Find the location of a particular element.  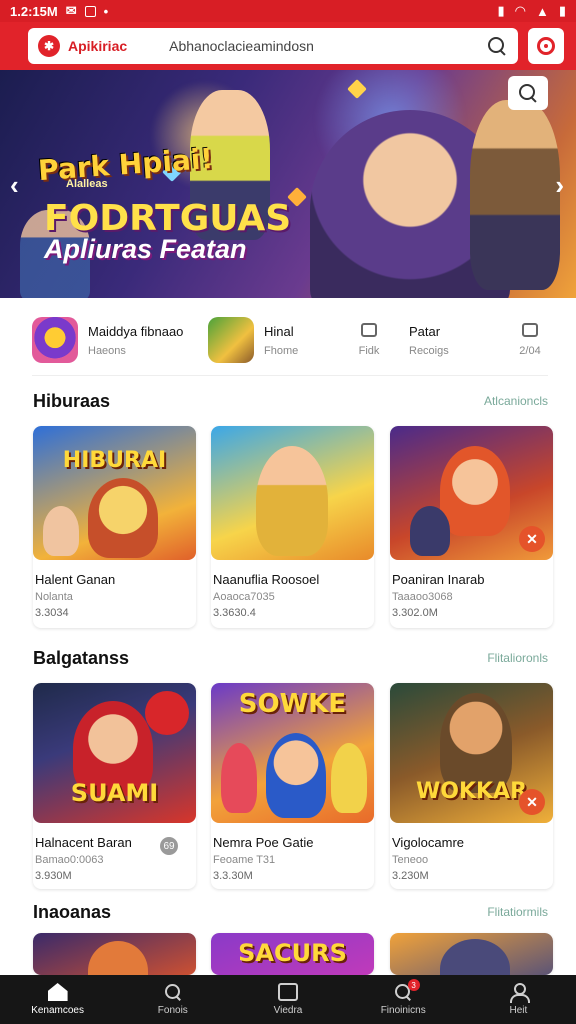

section-see-all-link: Atlcanioncls is located at coordinates (516, 401).